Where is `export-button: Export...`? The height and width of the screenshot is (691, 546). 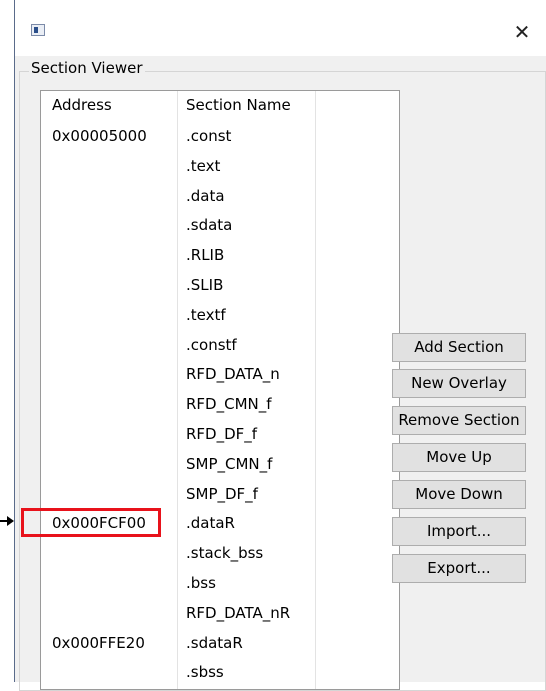 export-button: Export... is located at coordinates (459, 568).